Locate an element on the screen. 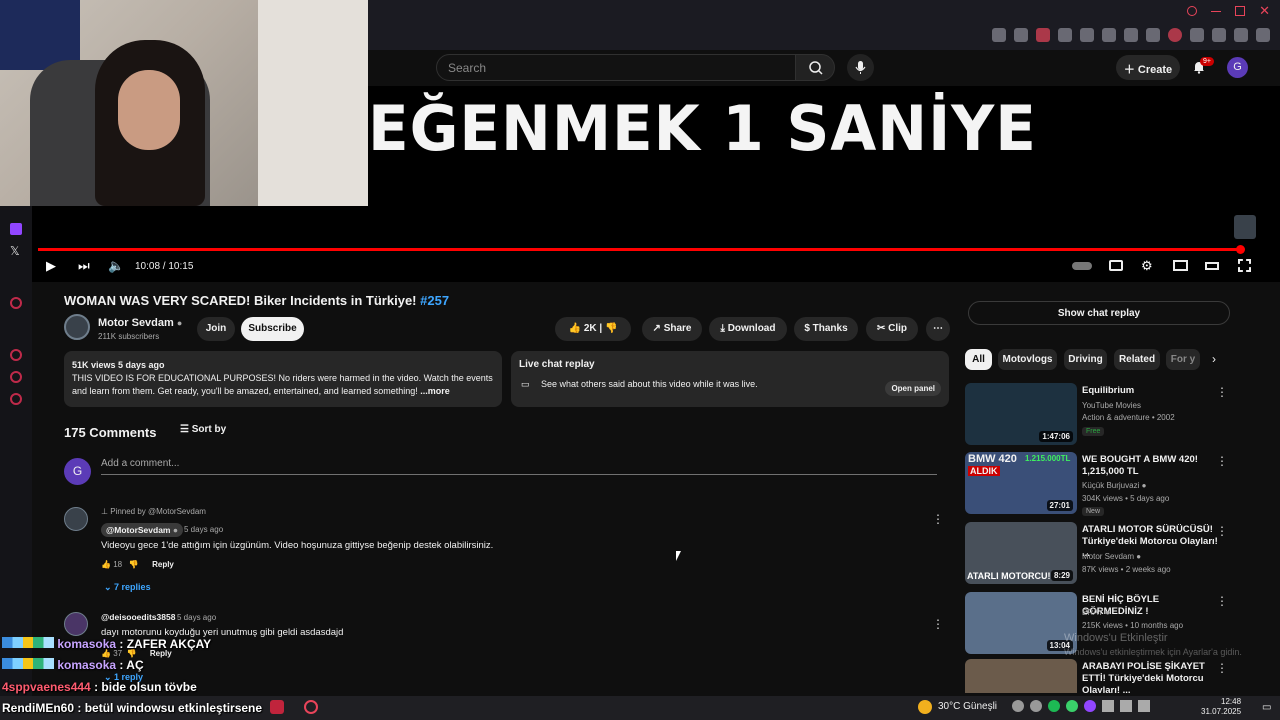 The width and height of the screenshot is (1280, 720). video-thumbnail: BMW 420 1.215.000TL ALDIK 27:01 is located at coordinates (1021, 483).